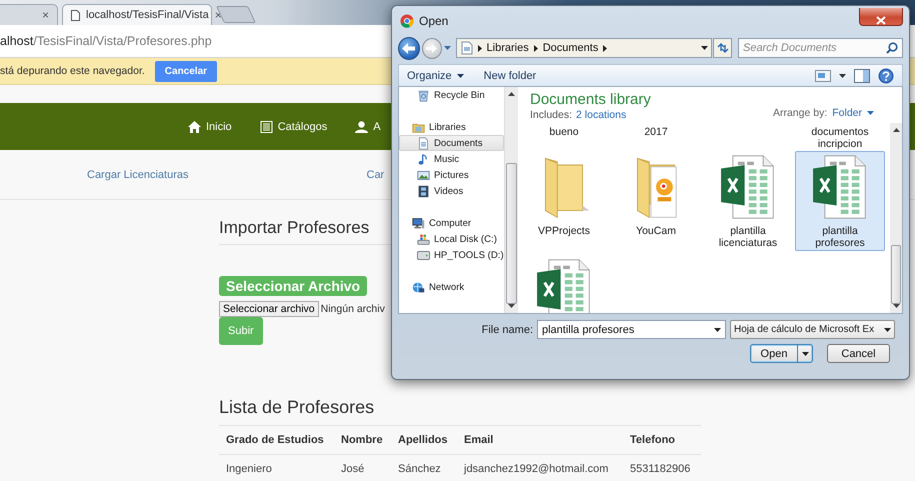 The image size is (915, 481). Describe the element at coordinates (435, 76) in the screenshot. I see `organize-menu-button: Organize` at that location.